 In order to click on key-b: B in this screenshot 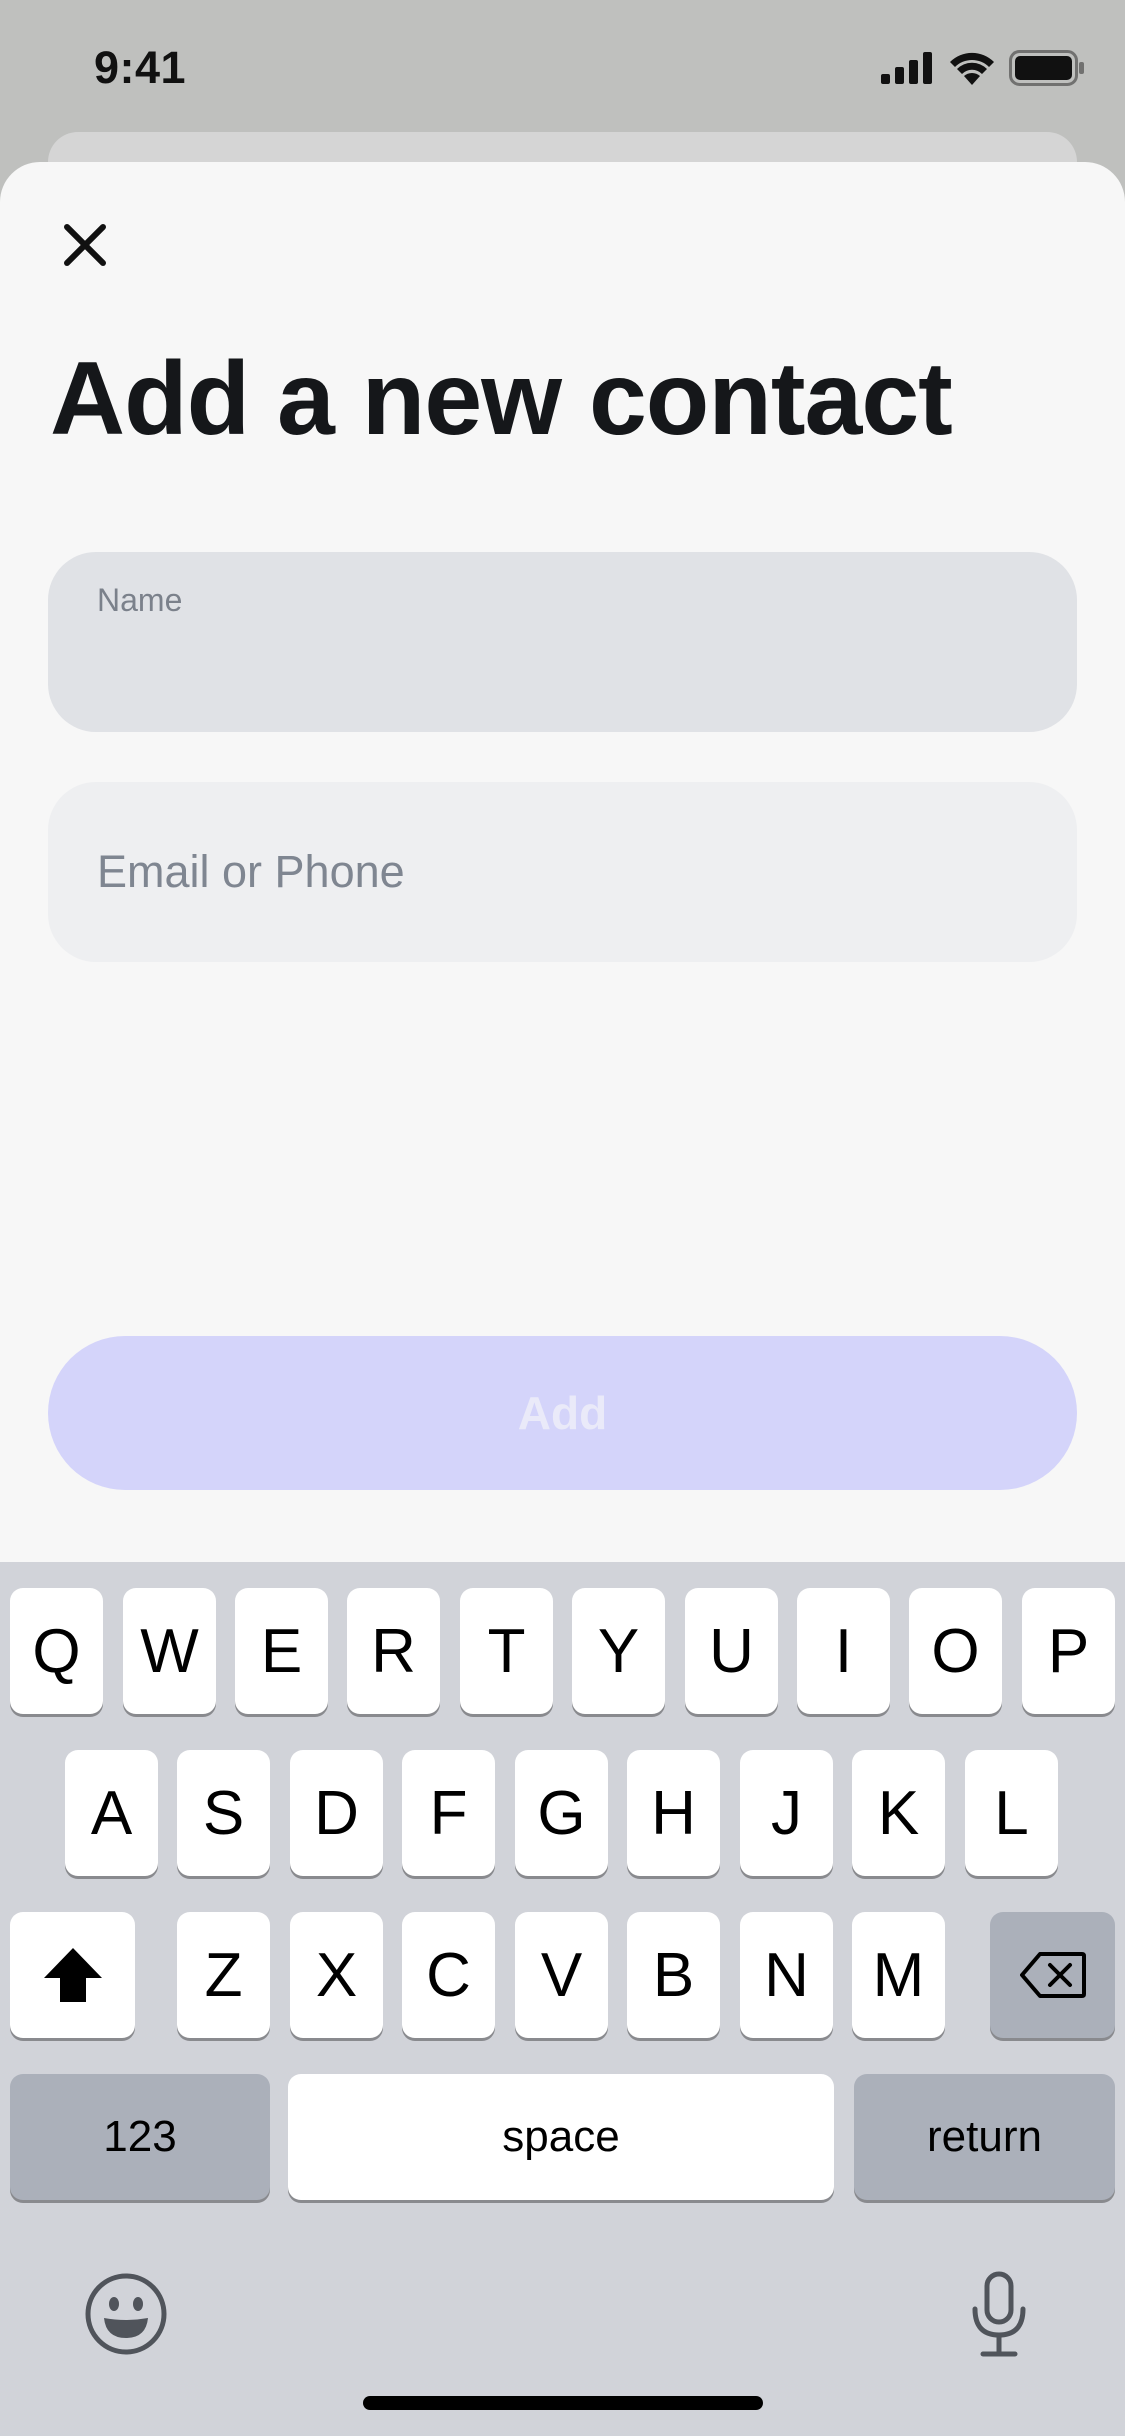, I will do `click(673, 1975)`.